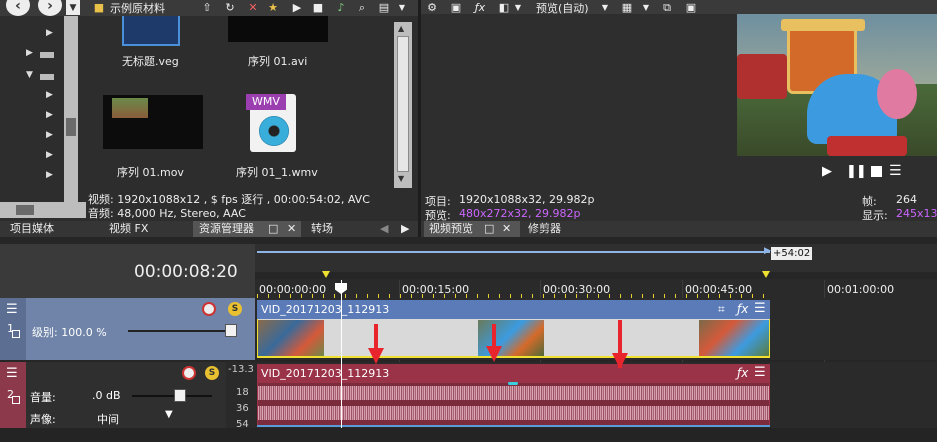  What do you see at coordinates (266, 102) in the screenshot?
I see `wmv-badge: WMV` at bounding box center [266, 102].